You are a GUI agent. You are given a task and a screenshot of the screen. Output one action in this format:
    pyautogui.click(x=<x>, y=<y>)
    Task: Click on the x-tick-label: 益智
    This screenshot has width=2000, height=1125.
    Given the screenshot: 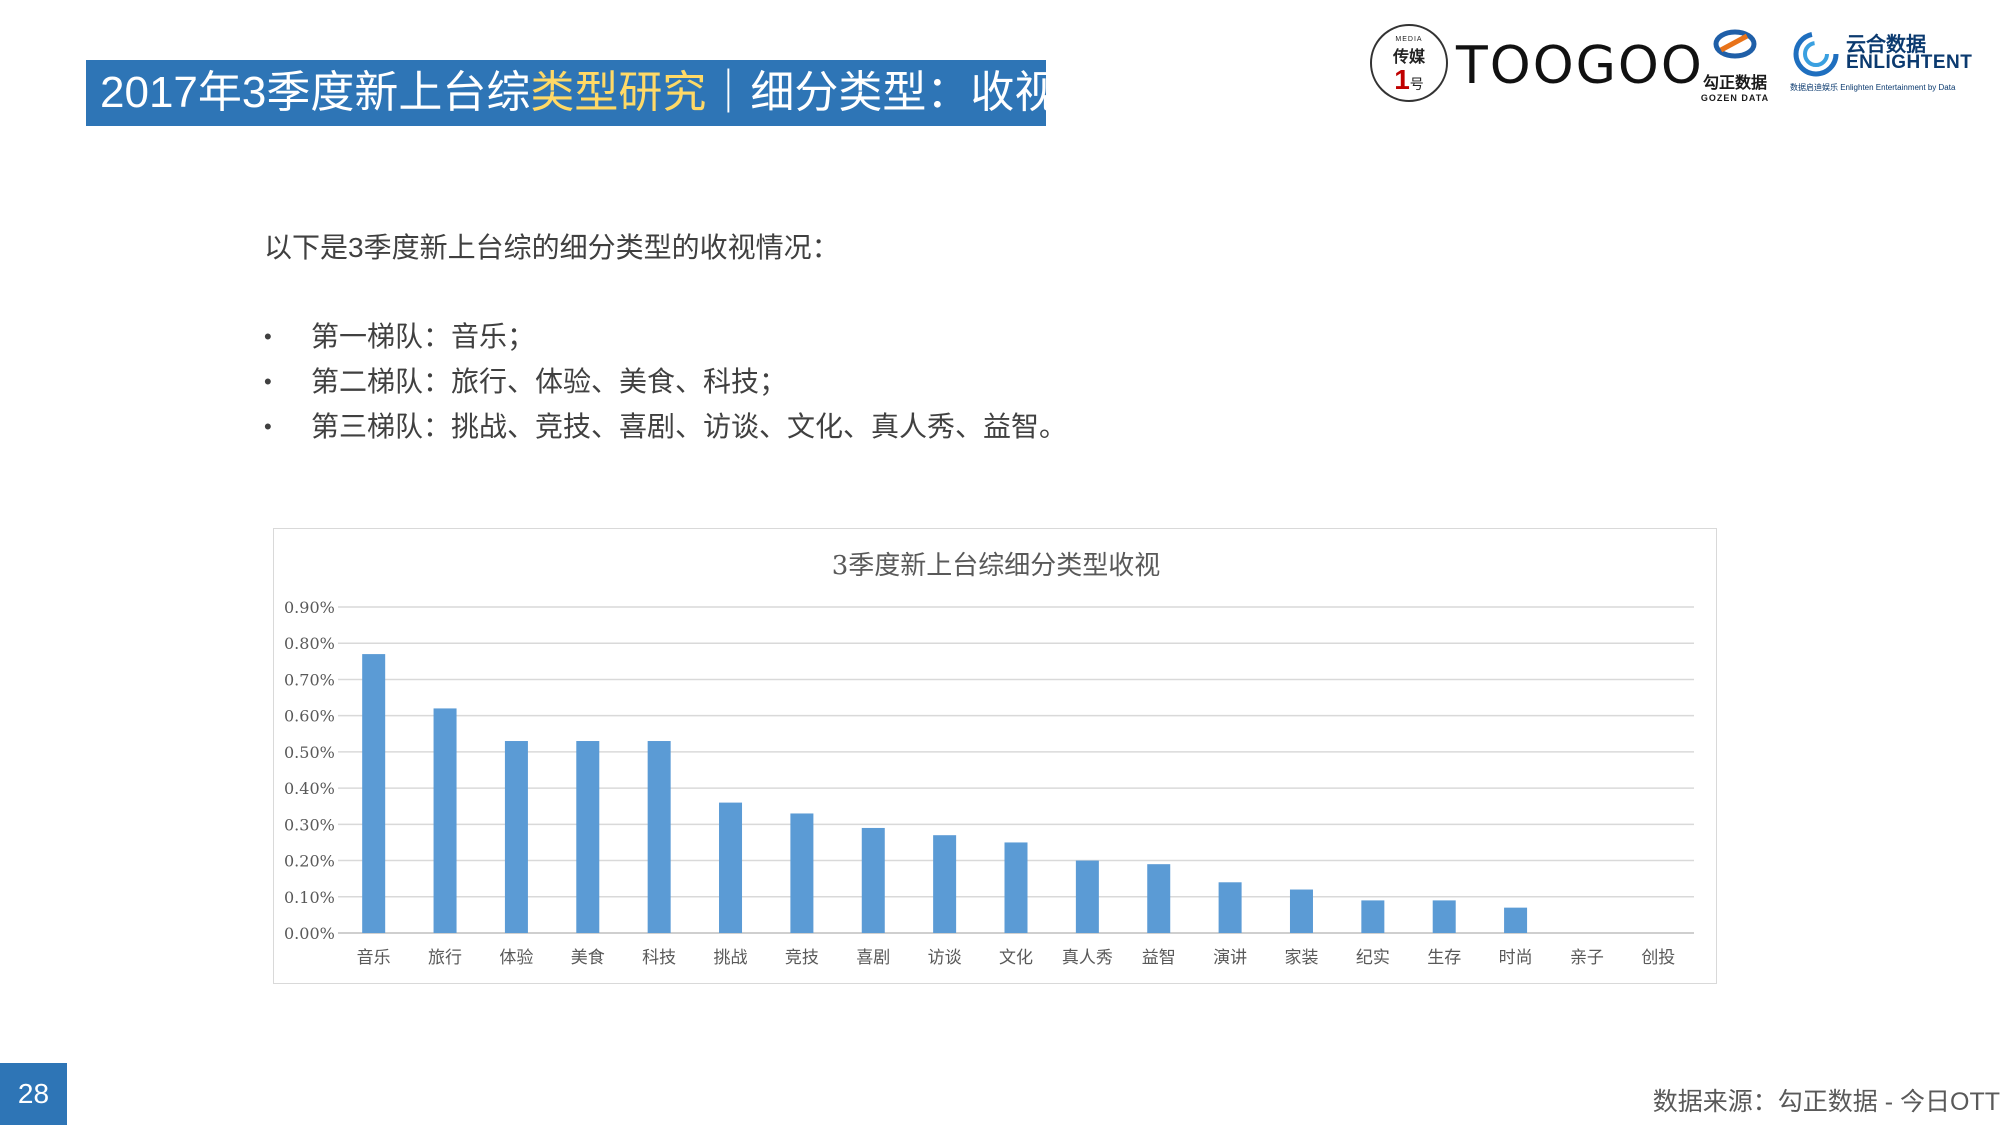 What is the action you would take?
    pyautogui.click(x=1159, y=958)
    